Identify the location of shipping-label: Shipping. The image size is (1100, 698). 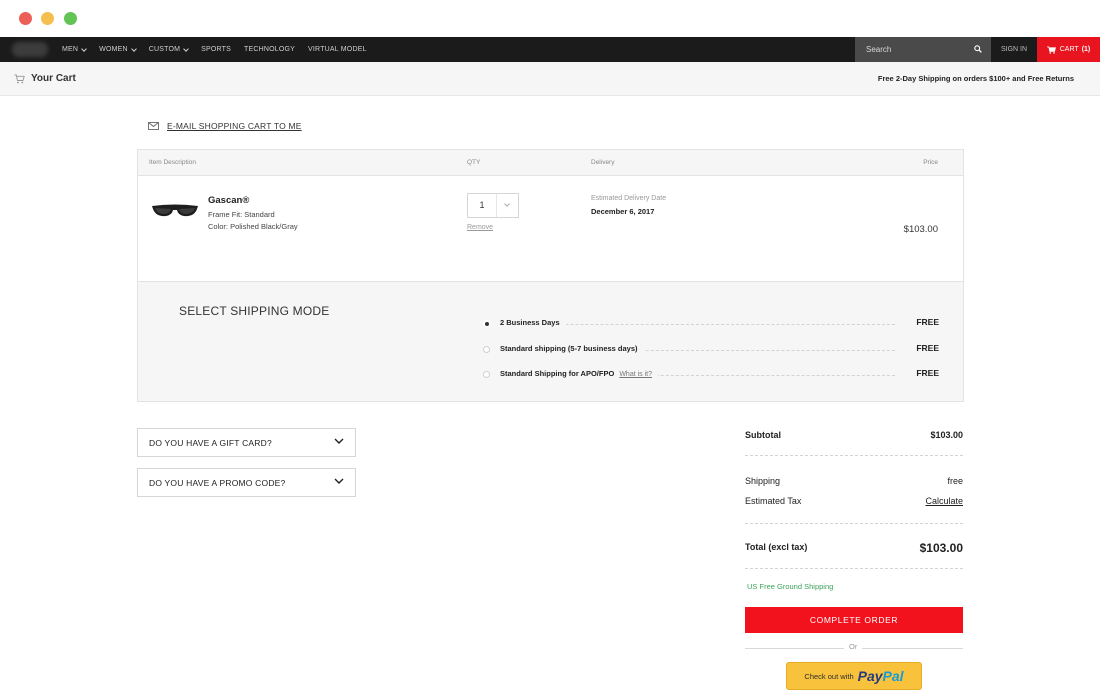
(763, 481).